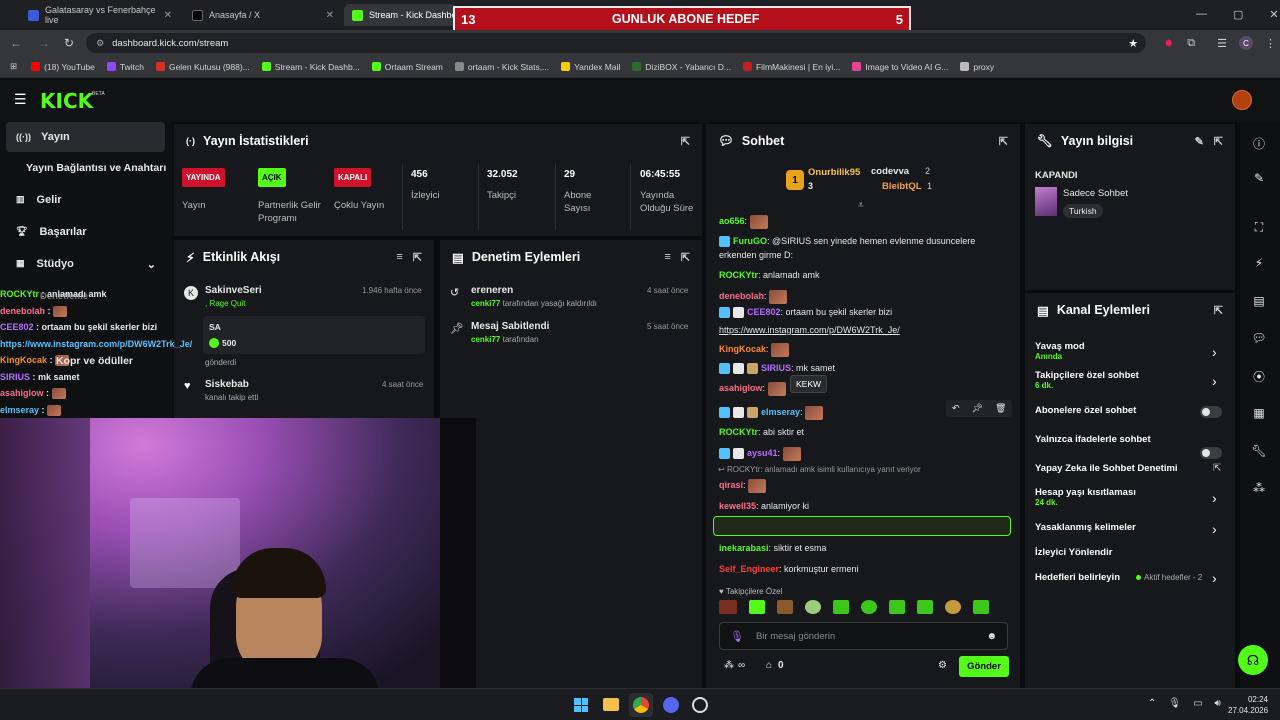  What do you see at coordinates (168, 15) in the screenshot?
I see `tab-close-icon: ✕` at bounding box center [168, 15].